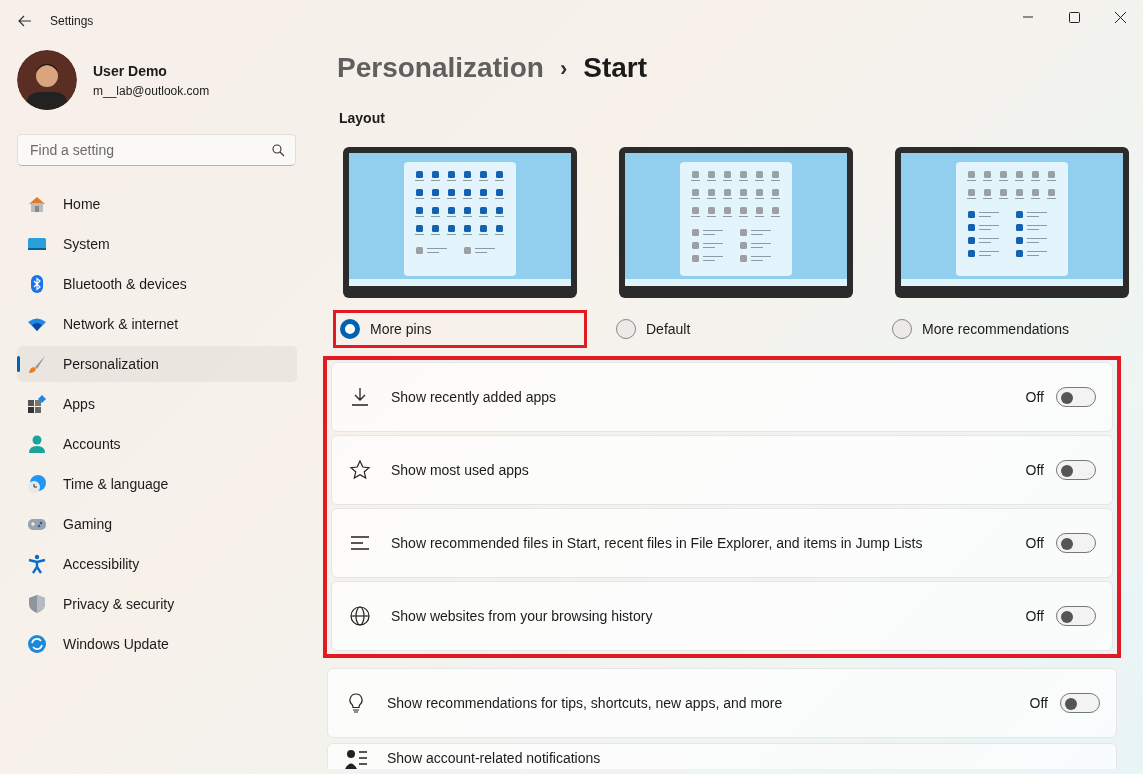 This screenshot has height=774, width=1143. Describe the element at coordinates (157, 364) in the screenshot. I see `sidebar-item: Personalization` at that location.